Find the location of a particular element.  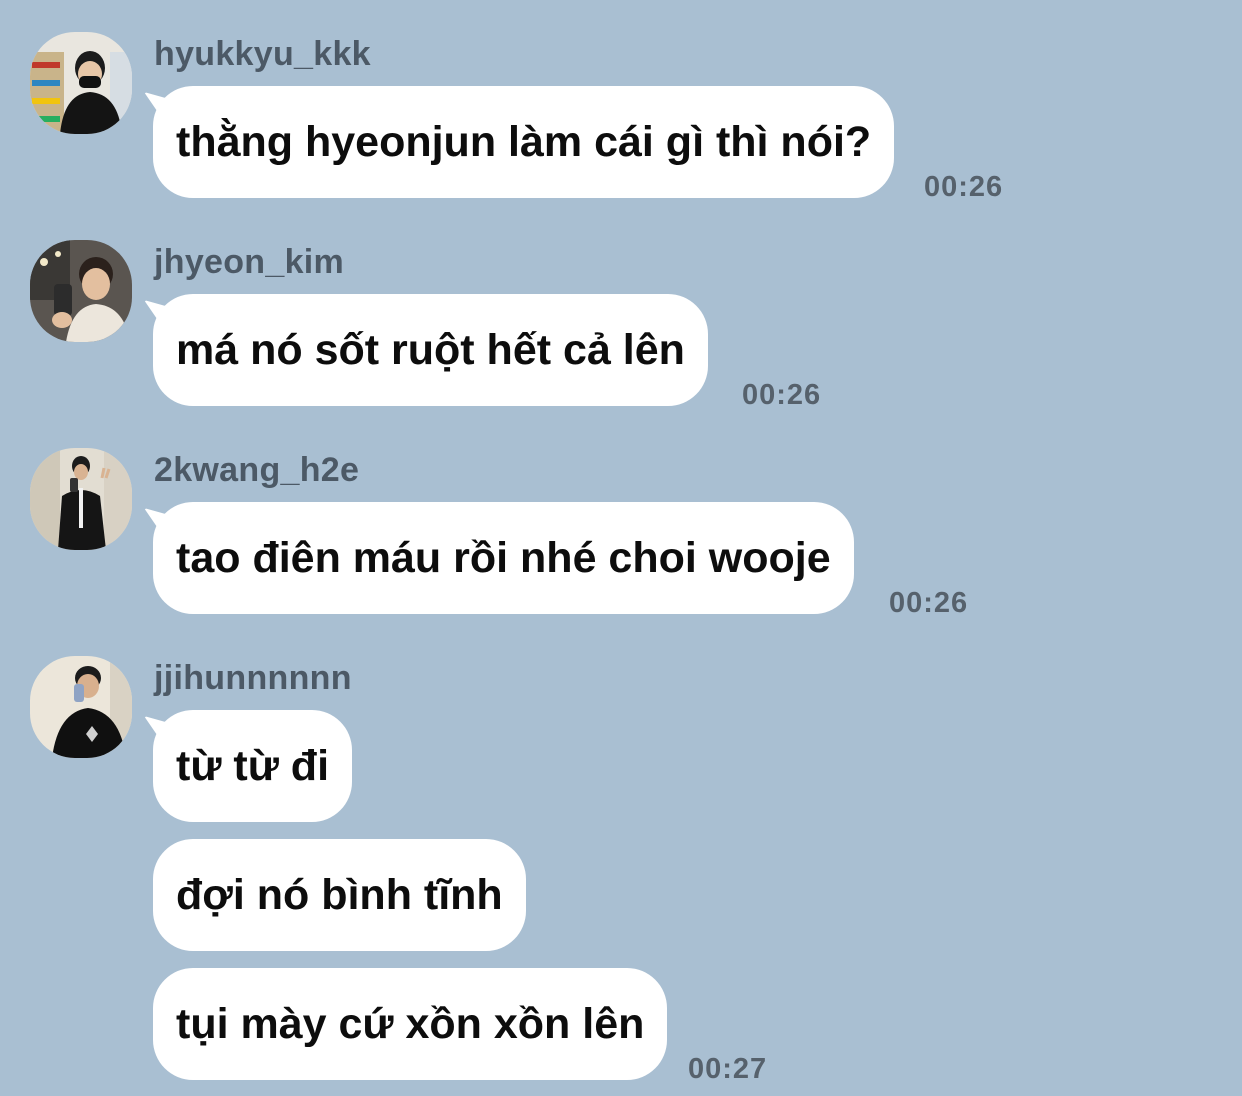

message-time: 00:27 is located at coordinates (728, 1069).